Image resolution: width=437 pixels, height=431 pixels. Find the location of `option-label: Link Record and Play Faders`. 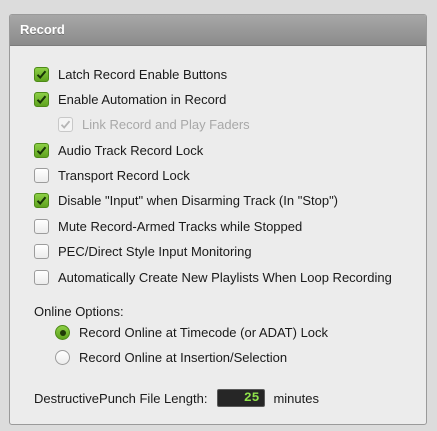

option-label: Link Record and Play Faders is located at coordinates (166, 124).